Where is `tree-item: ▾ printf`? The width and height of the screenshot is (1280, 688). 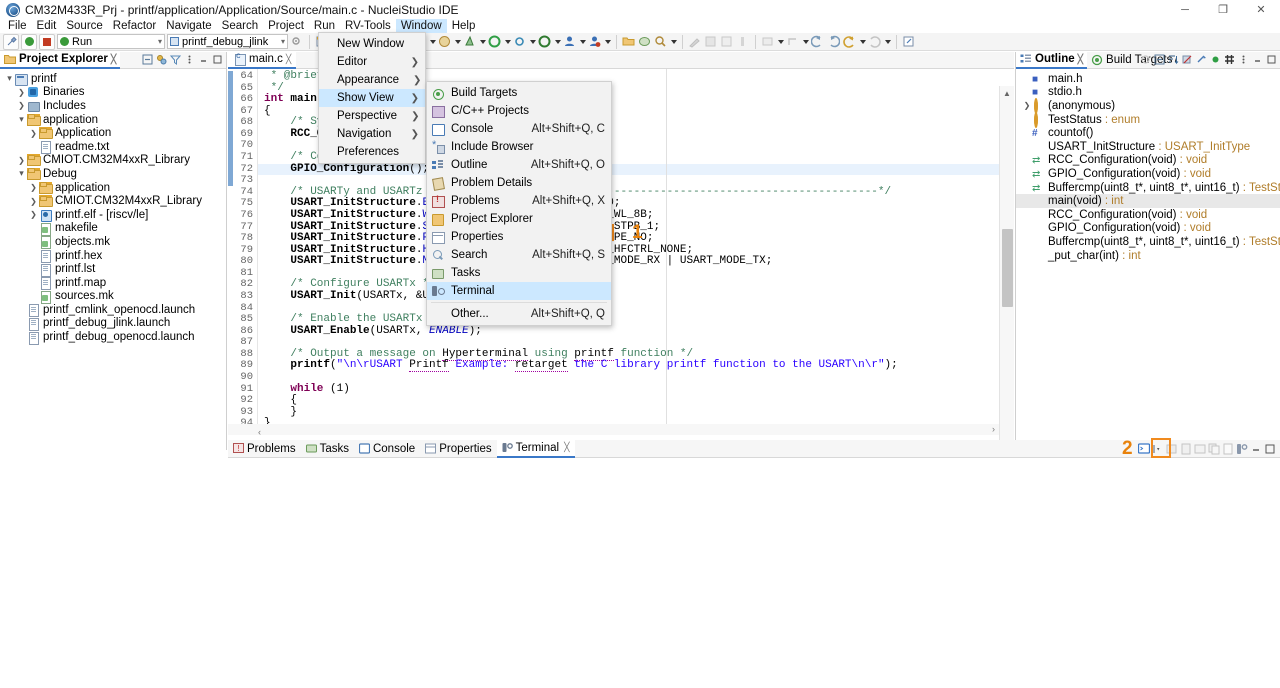
tree-item: ▾ printf is located at coordinates (113, 79).